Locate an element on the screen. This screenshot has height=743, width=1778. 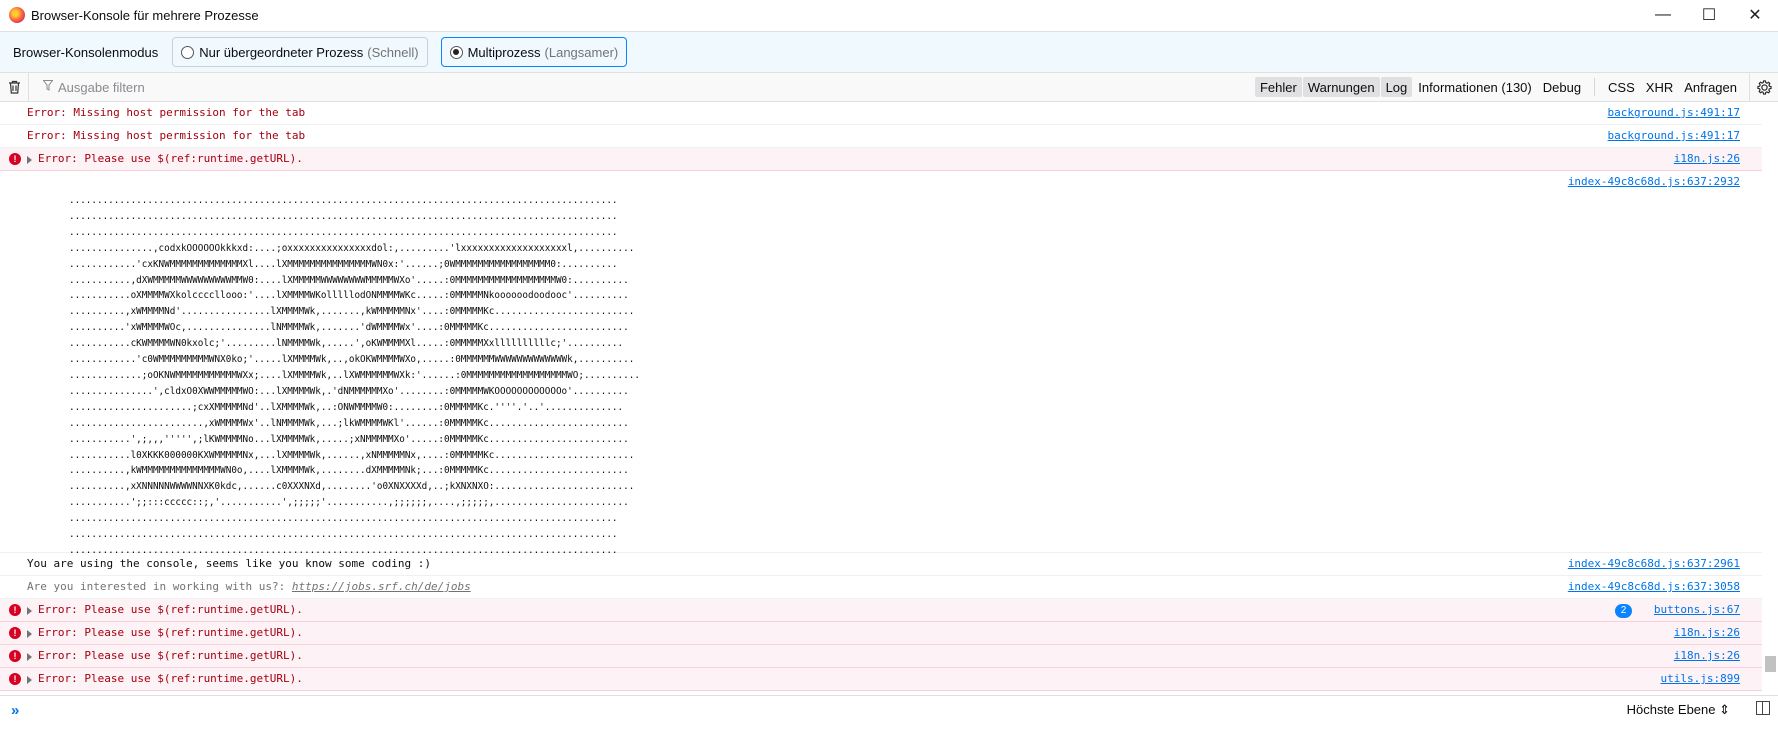
repeat-count-badge: 2 is located at coordinates (1623, 611).